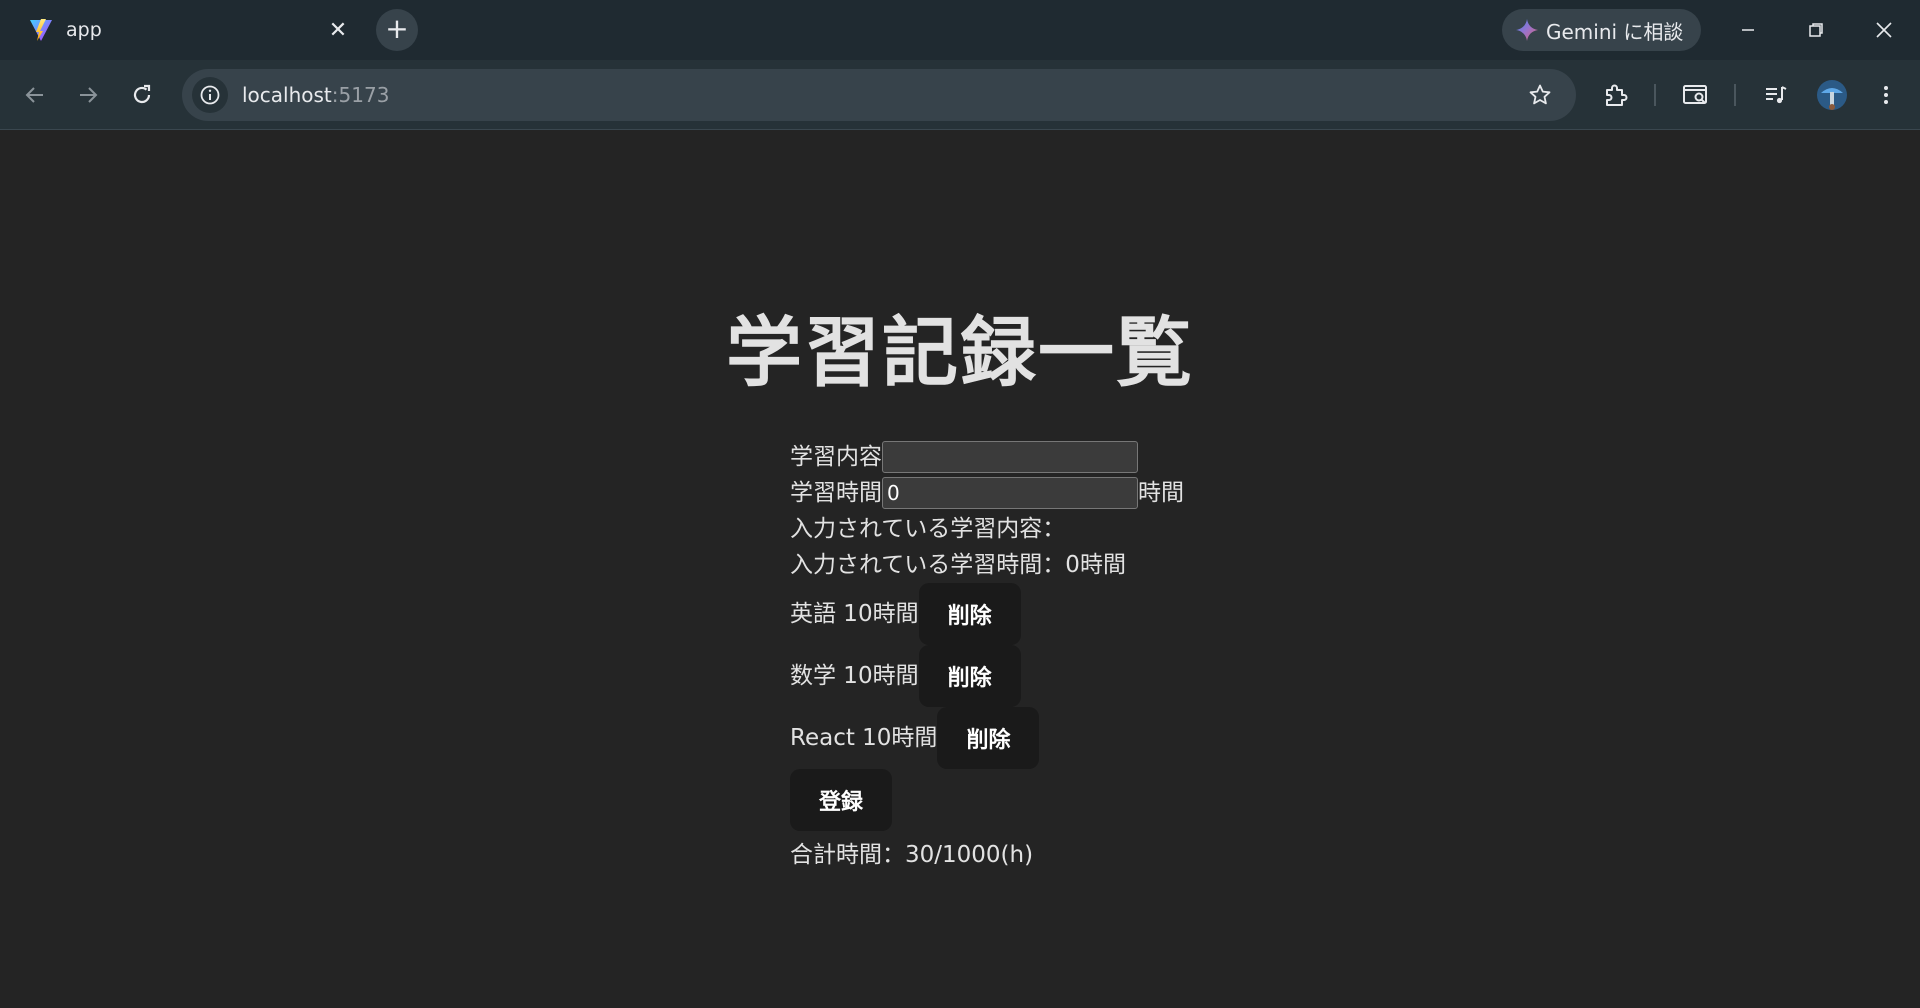  I want to click on arrow-left-icon, so click(34, 95).